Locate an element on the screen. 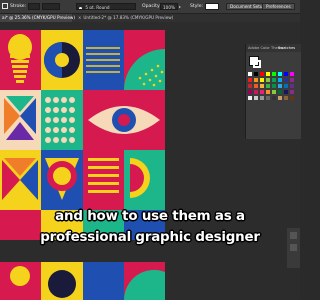  swatch-grid is located at coordinates (274, 102).